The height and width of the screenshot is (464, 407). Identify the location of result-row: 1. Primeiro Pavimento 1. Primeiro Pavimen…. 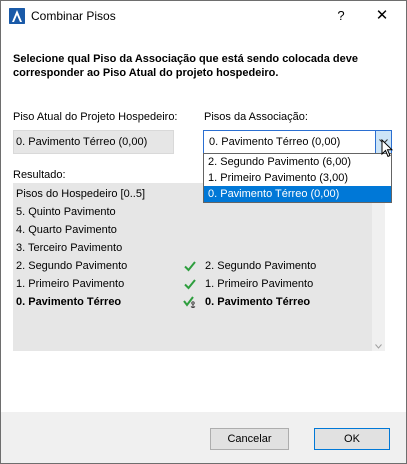
(198, 284).